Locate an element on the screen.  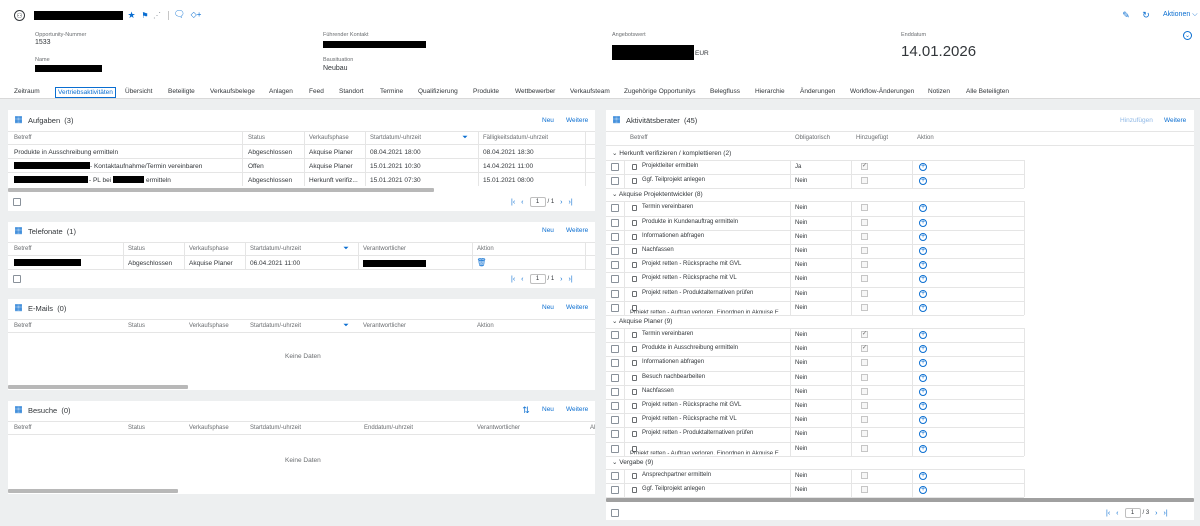
avatar-icon: ⚇ is located at coordinates (19, 15).